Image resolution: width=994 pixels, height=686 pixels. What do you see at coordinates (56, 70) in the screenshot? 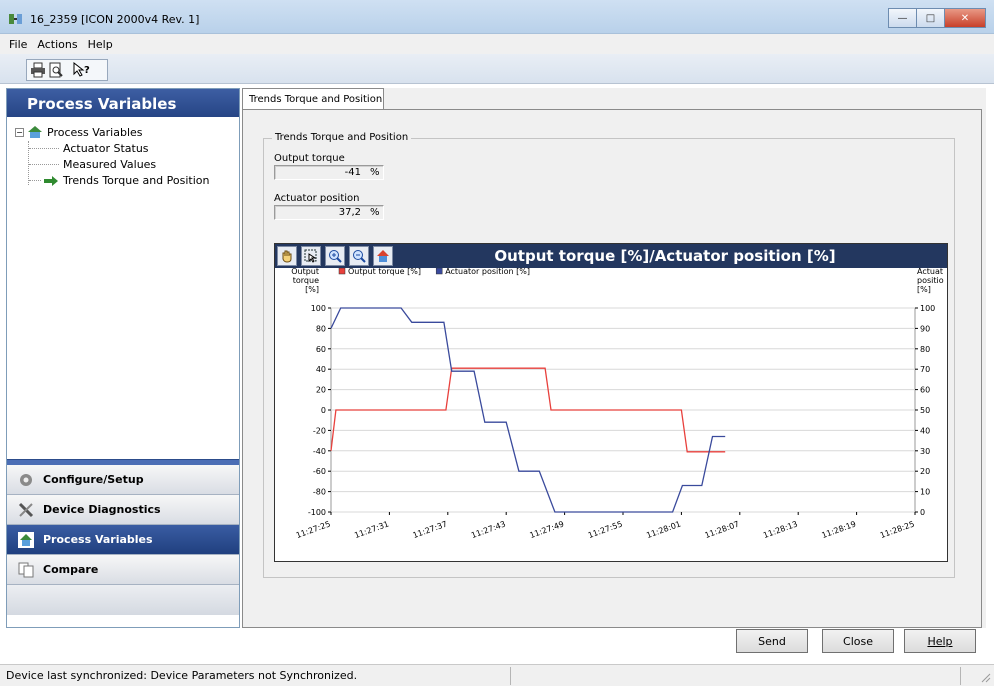
I see `print-preview-icon` at bounding box center [56, 70].